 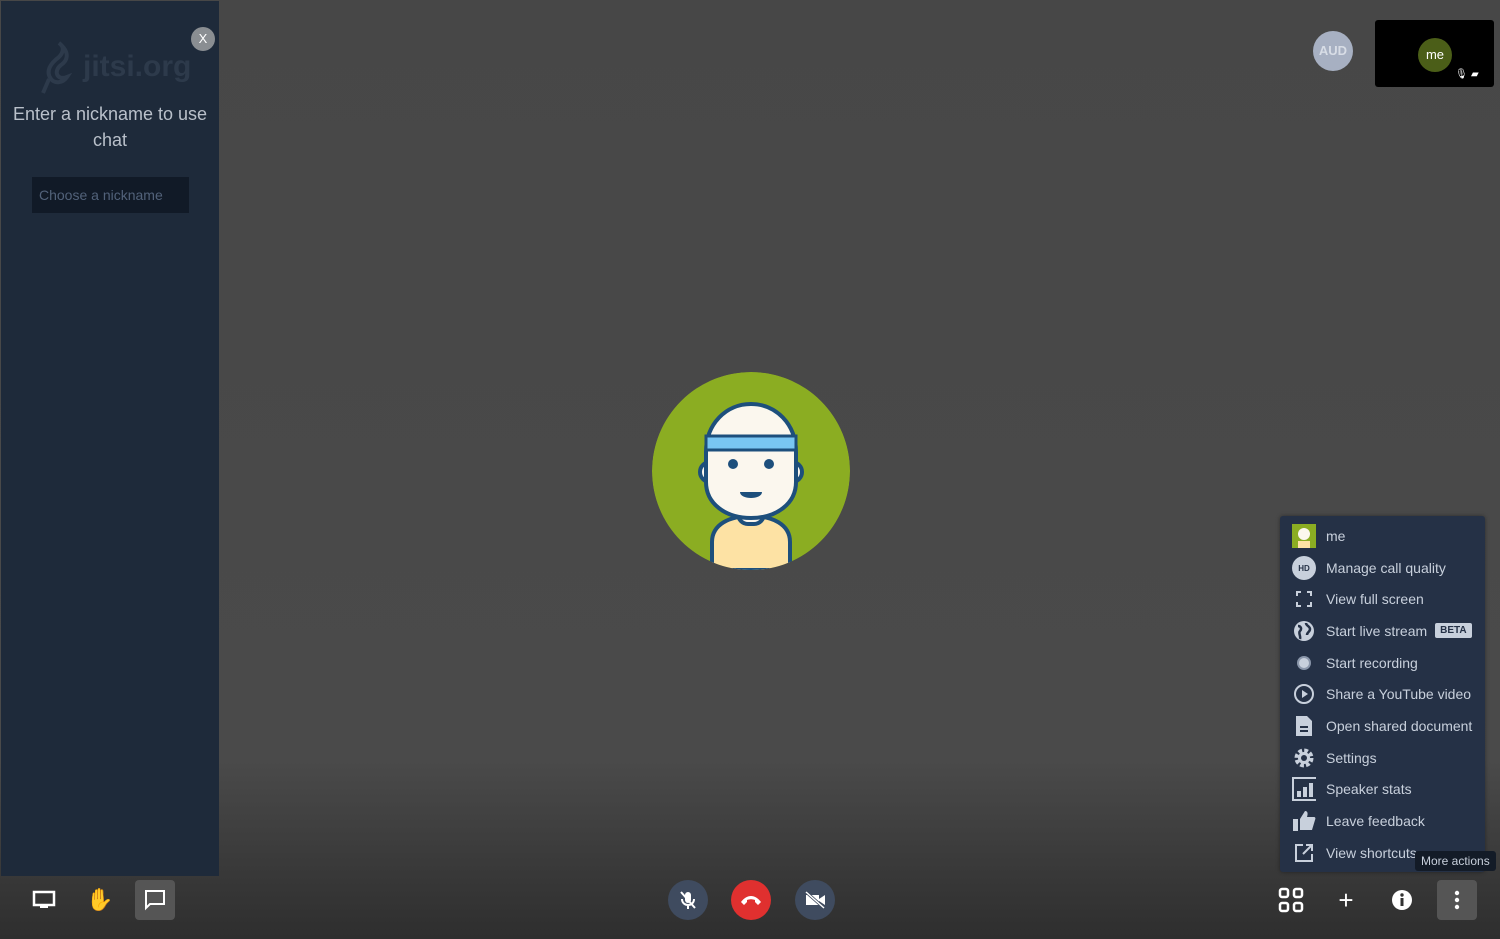 What do you see at coordinates (137, 66) in the screenshot?
I see `logo-text: jitsi.org` at bounding box center [137, 66].